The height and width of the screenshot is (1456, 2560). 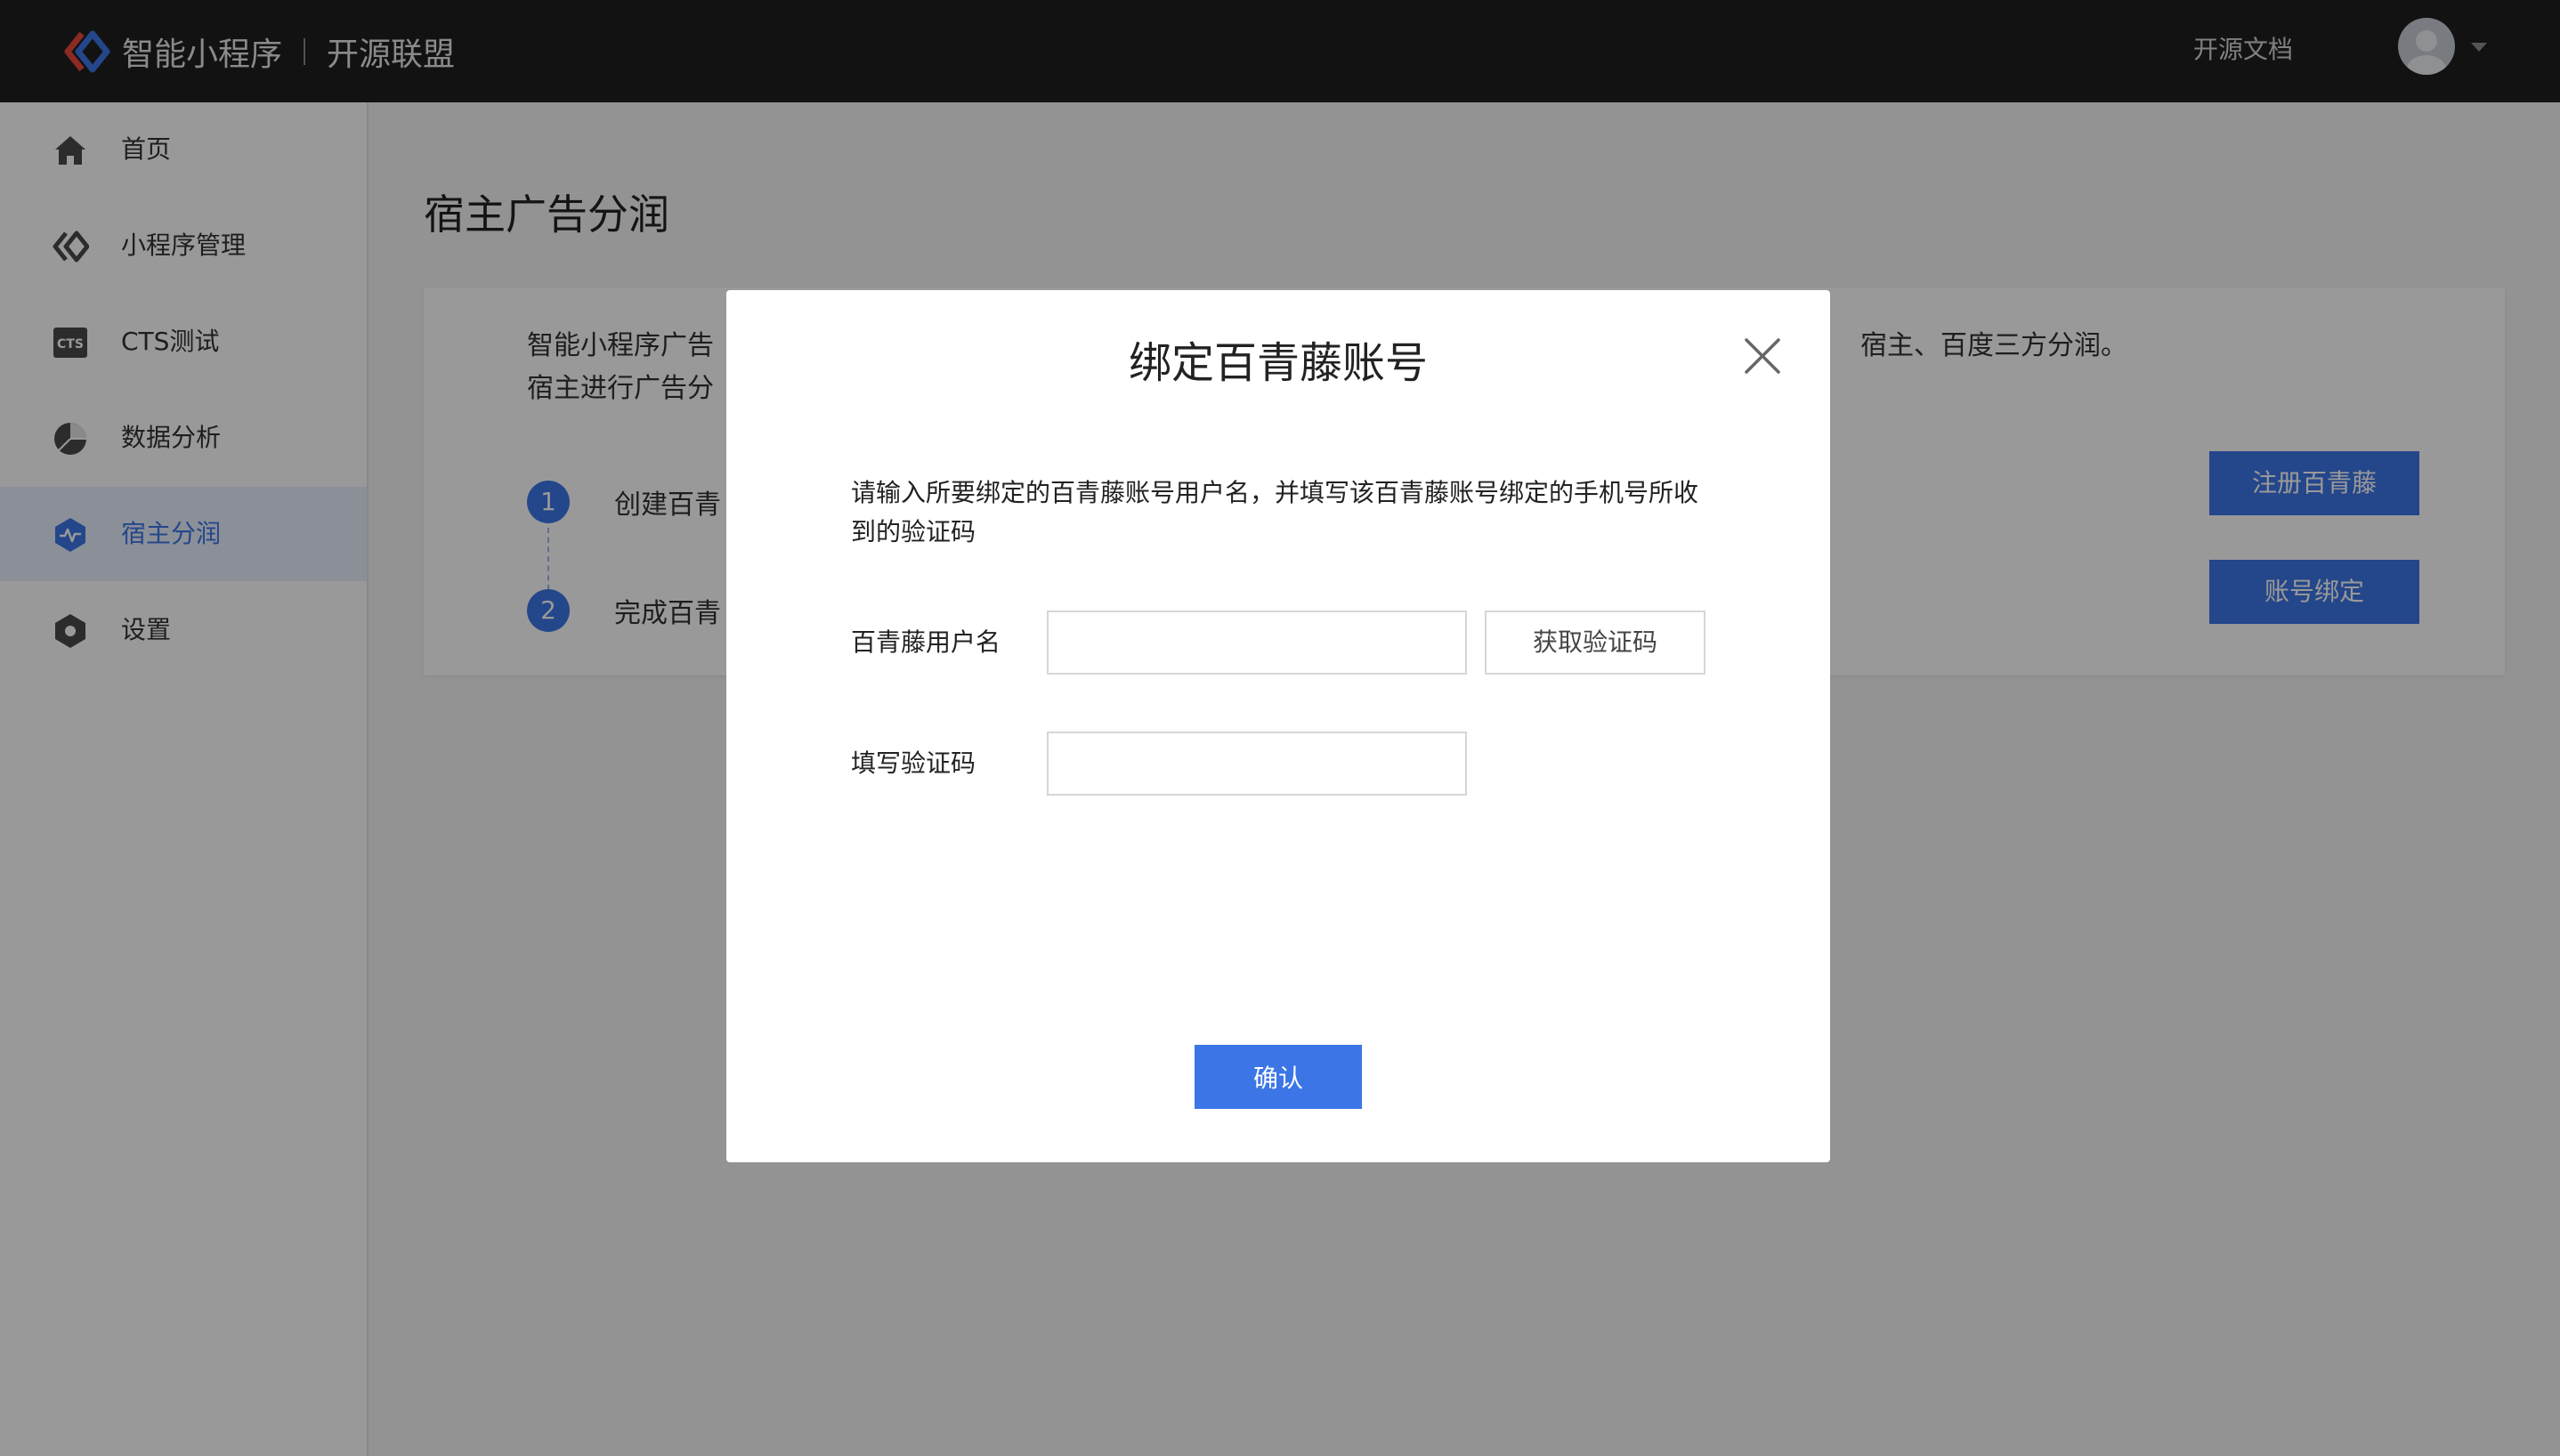 What do you see at coordinates (914, 763) in the screenshot?
I see `verification-code-label: 填写验证码` at bounding box center [914, 763].